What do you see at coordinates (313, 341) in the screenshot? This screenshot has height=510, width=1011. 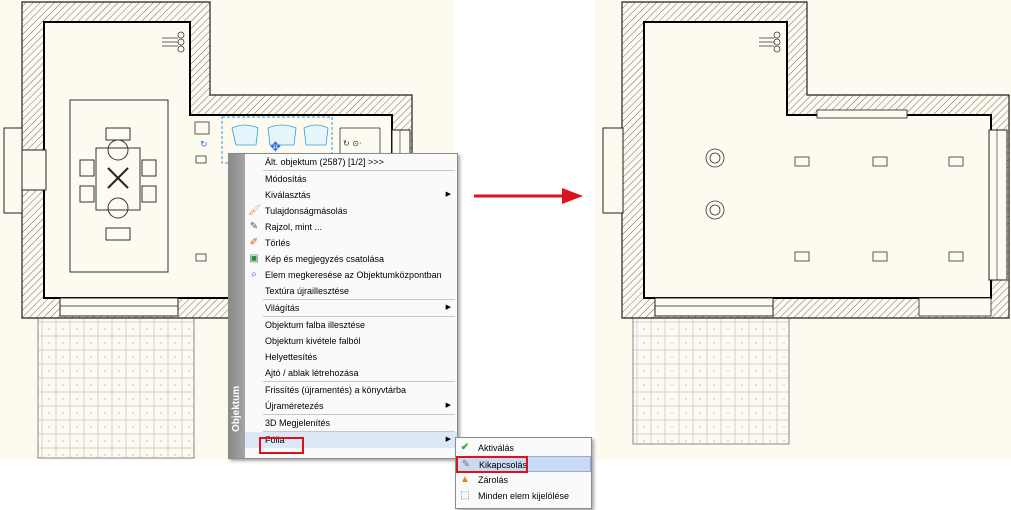 I see `menu-item-label: Objektum kivétele falból` at bounding box center [313, 341].